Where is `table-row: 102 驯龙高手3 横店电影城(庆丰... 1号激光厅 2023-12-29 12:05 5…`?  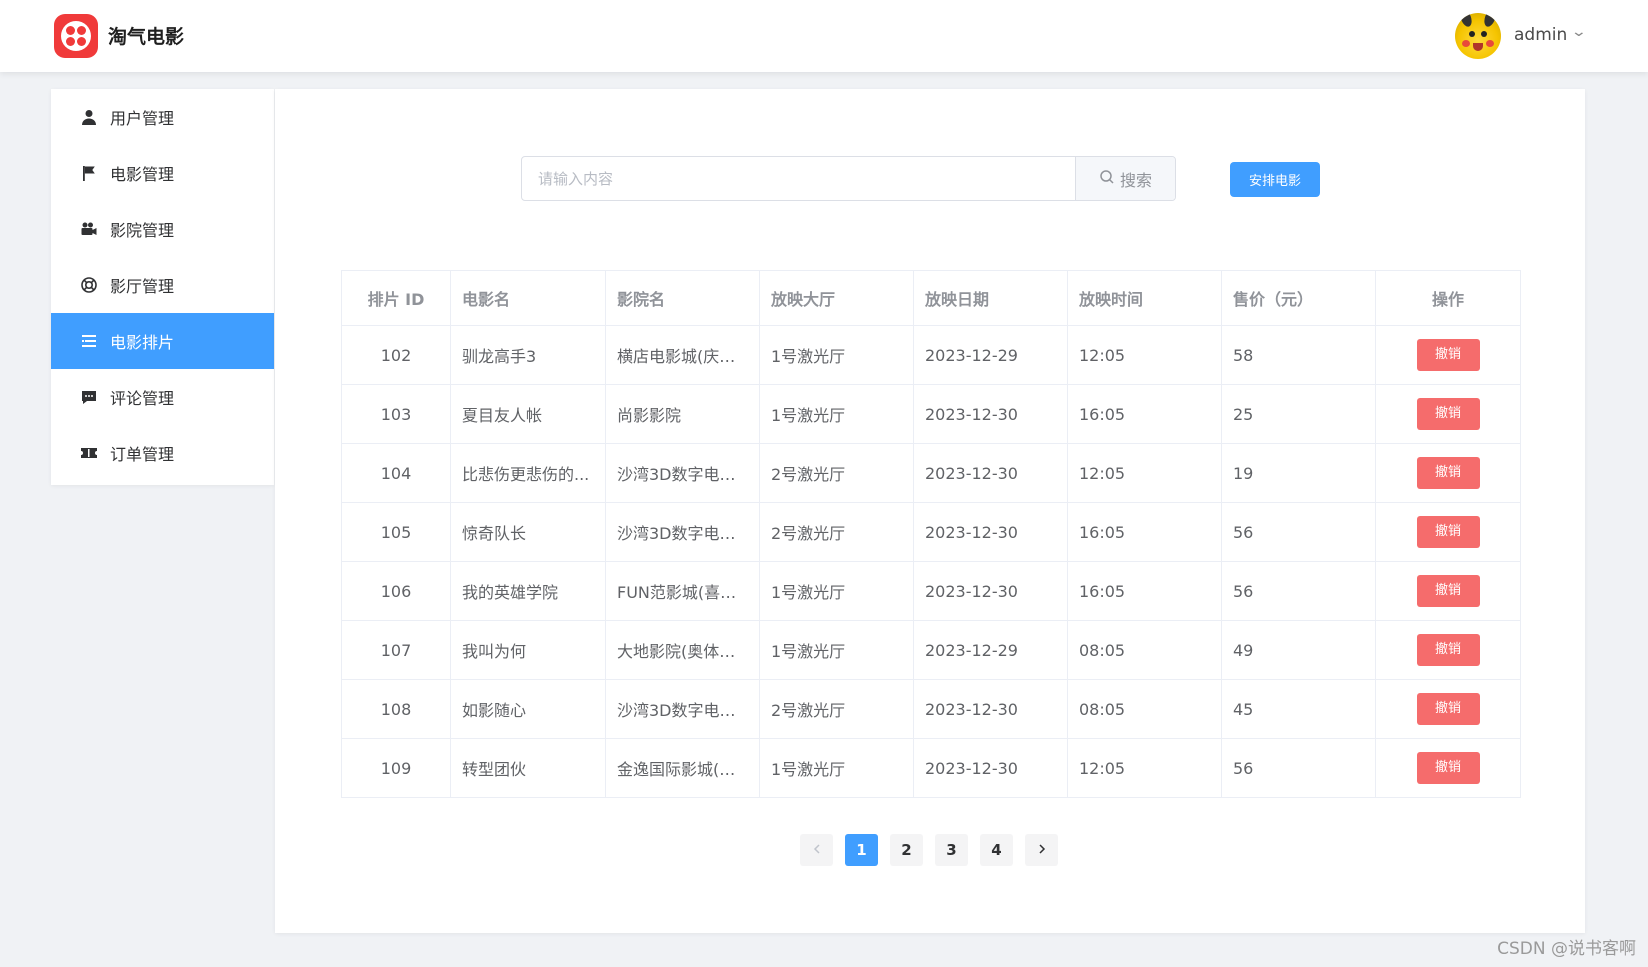
table-row: 102 驯龙高手3 横店电影城(庆丰... 1号激光厅 2023-12-29 12:05 5… is located at coordinates (931, 355).